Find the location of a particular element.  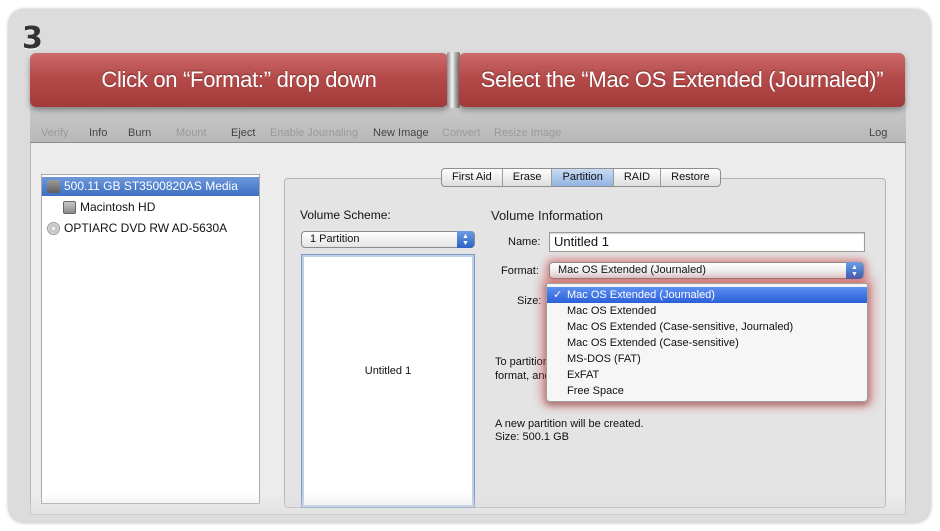

tab-erase: Erase is located at coordinates (528, 177).